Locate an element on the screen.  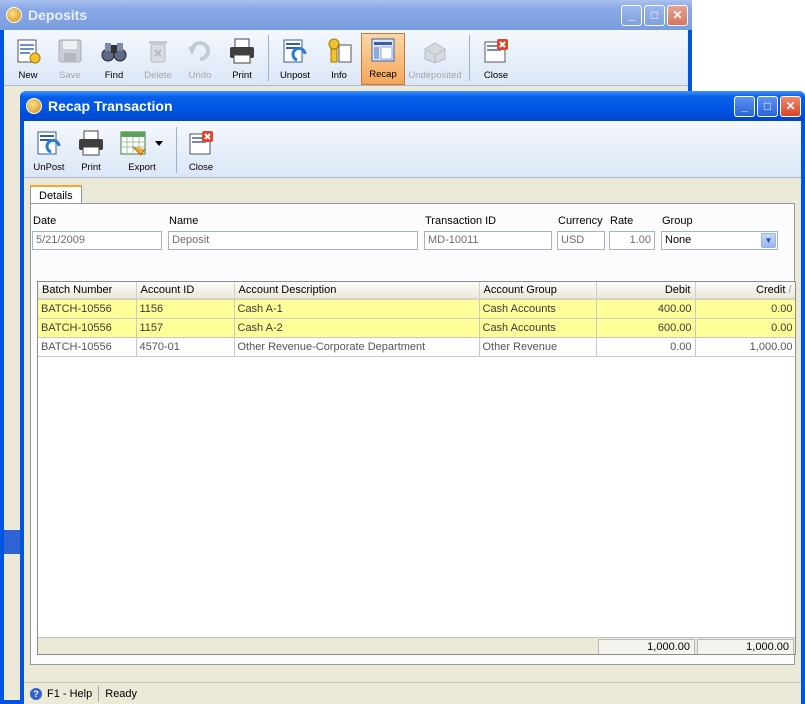
column-header-account-id: Account ID is located at coordinates (185, 291).